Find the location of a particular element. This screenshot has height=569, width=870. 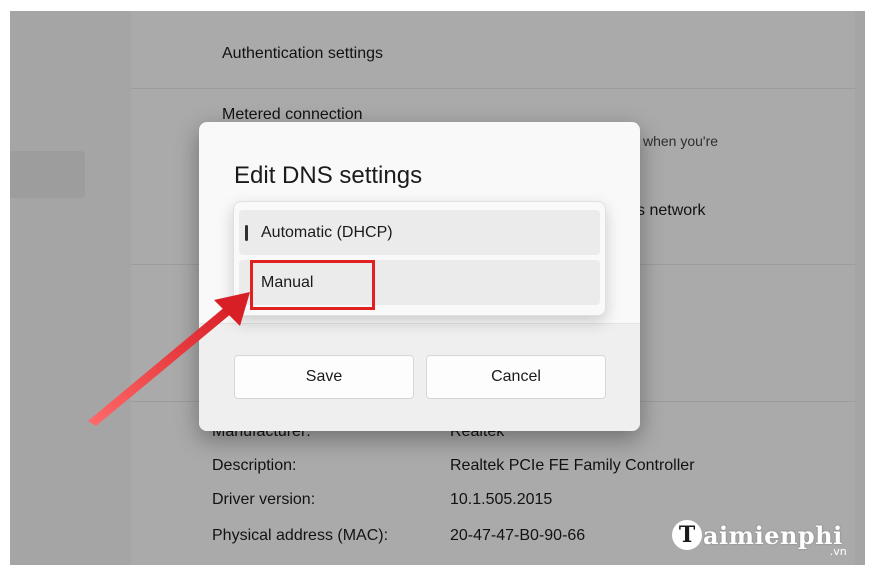

option-label: Automatic (DHCP) is located at coordinates (327, 232).